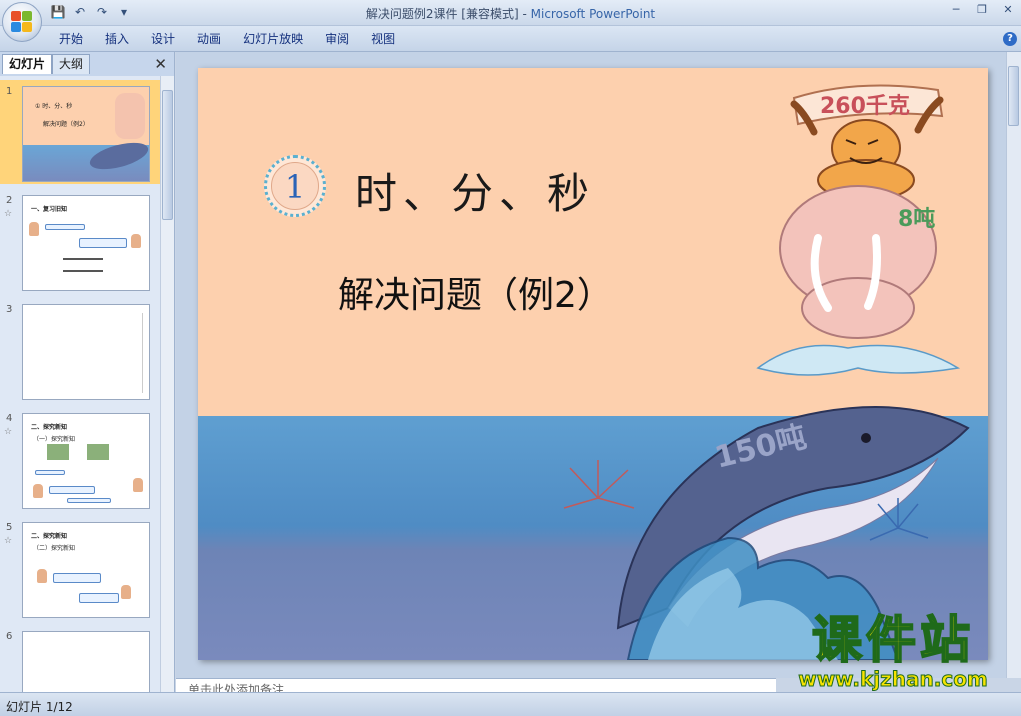  I want to click on slide-thumbnail-2: 2 ☆ 一、复习旧知, so click(80, 241).